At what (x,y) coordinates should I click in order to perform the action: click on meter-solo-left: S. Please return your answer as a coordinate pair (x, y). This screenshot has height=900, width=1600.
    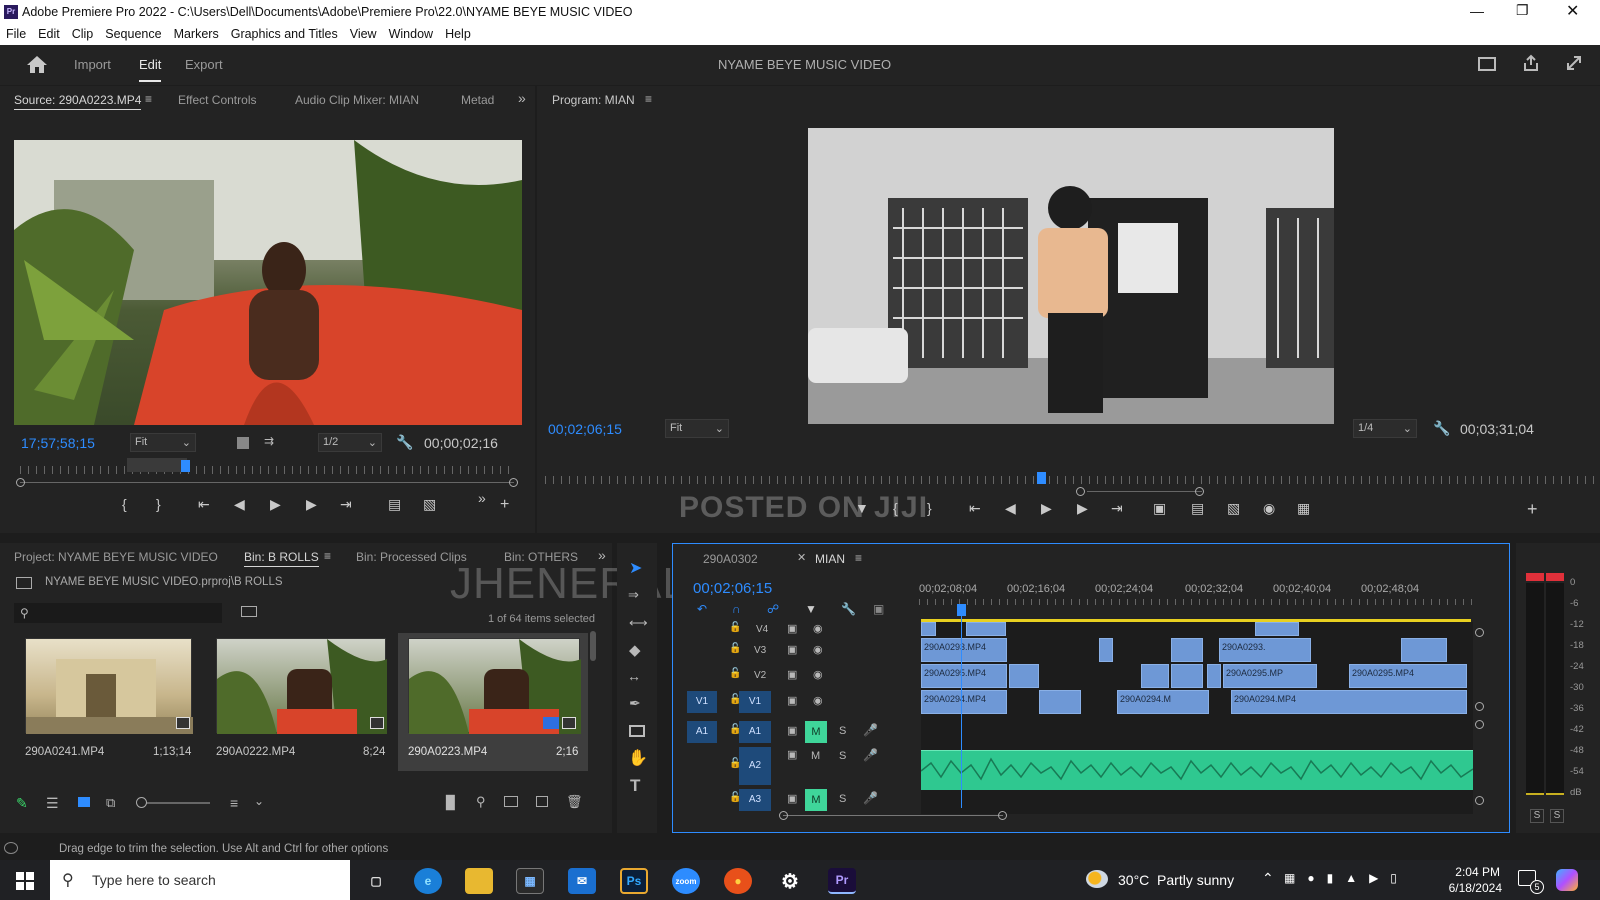
    Looking at the image, I should click on (1537, 816).